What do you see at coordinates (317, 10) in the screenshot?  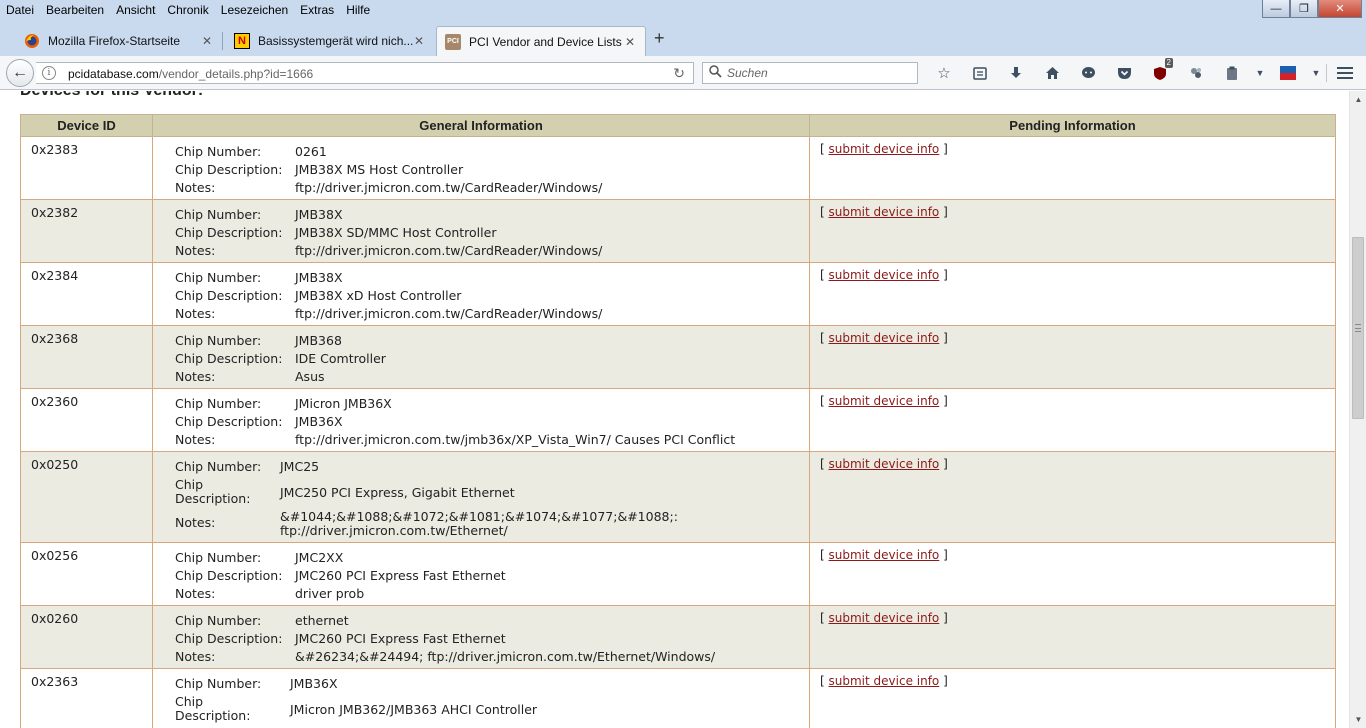 I see `menu-extras: Extras` at bounding box center [317, 10].